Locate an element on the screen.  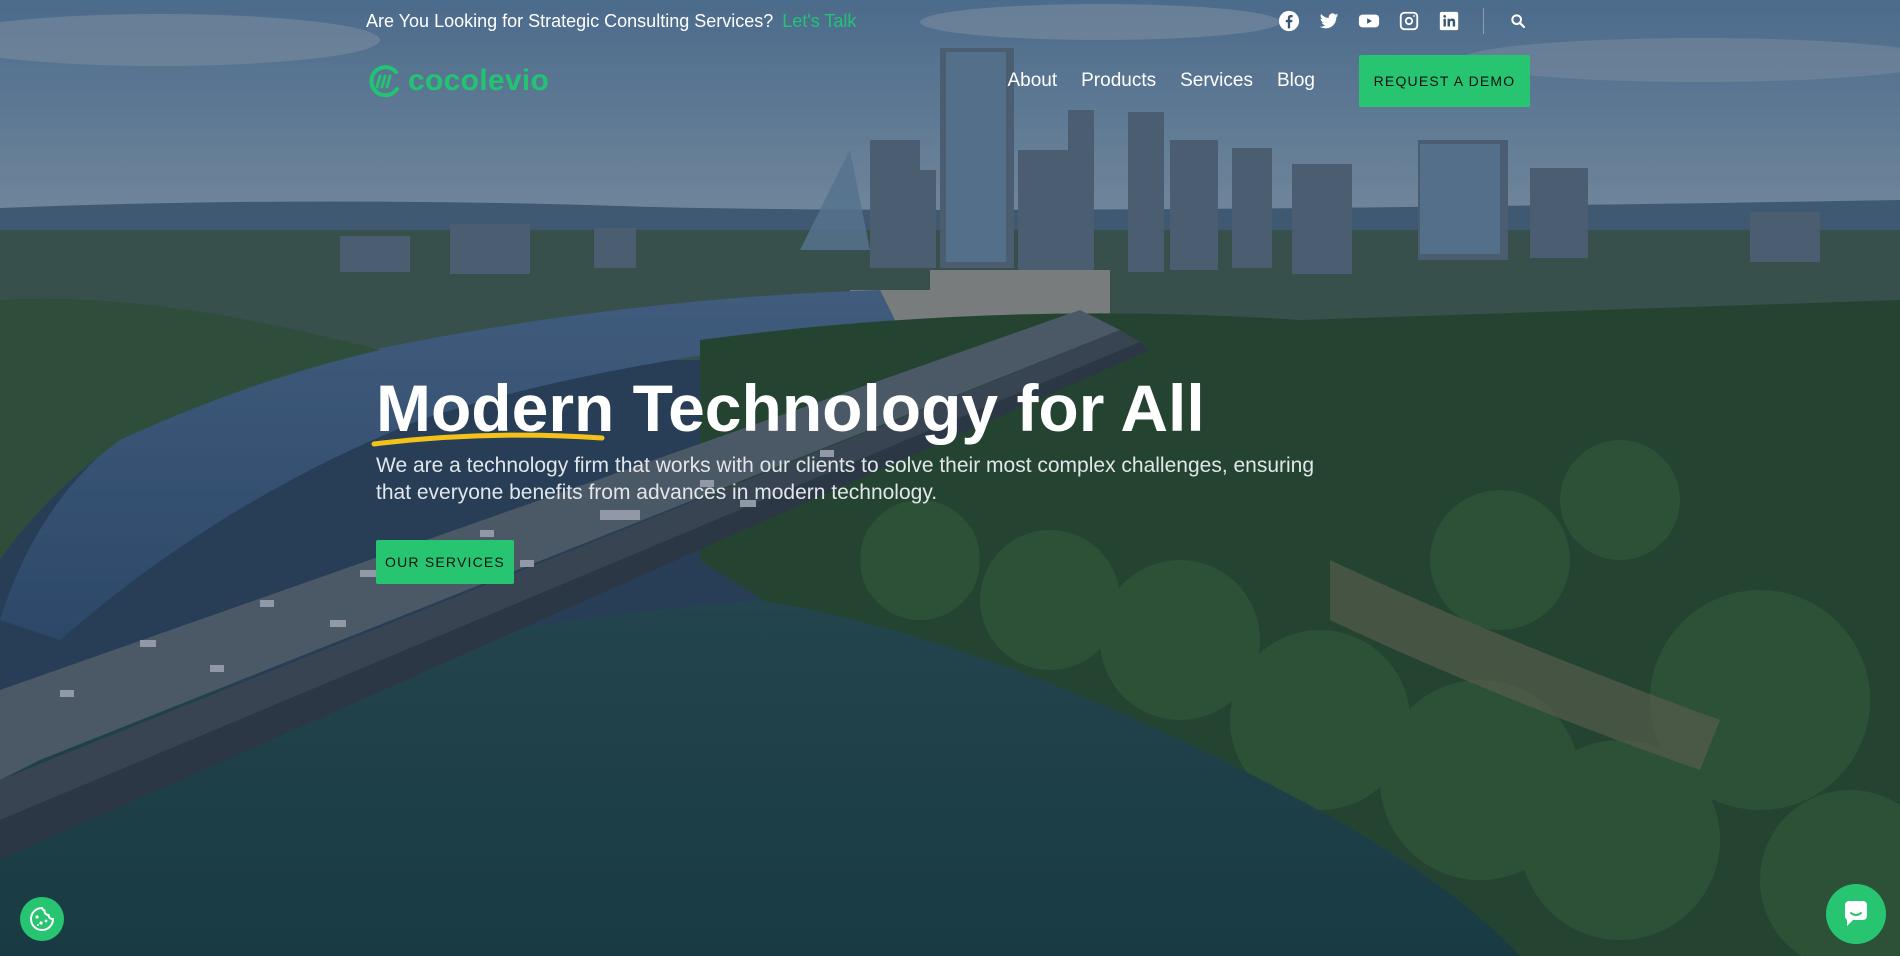
chat-widget-button is located at coordinates (1856, 914).